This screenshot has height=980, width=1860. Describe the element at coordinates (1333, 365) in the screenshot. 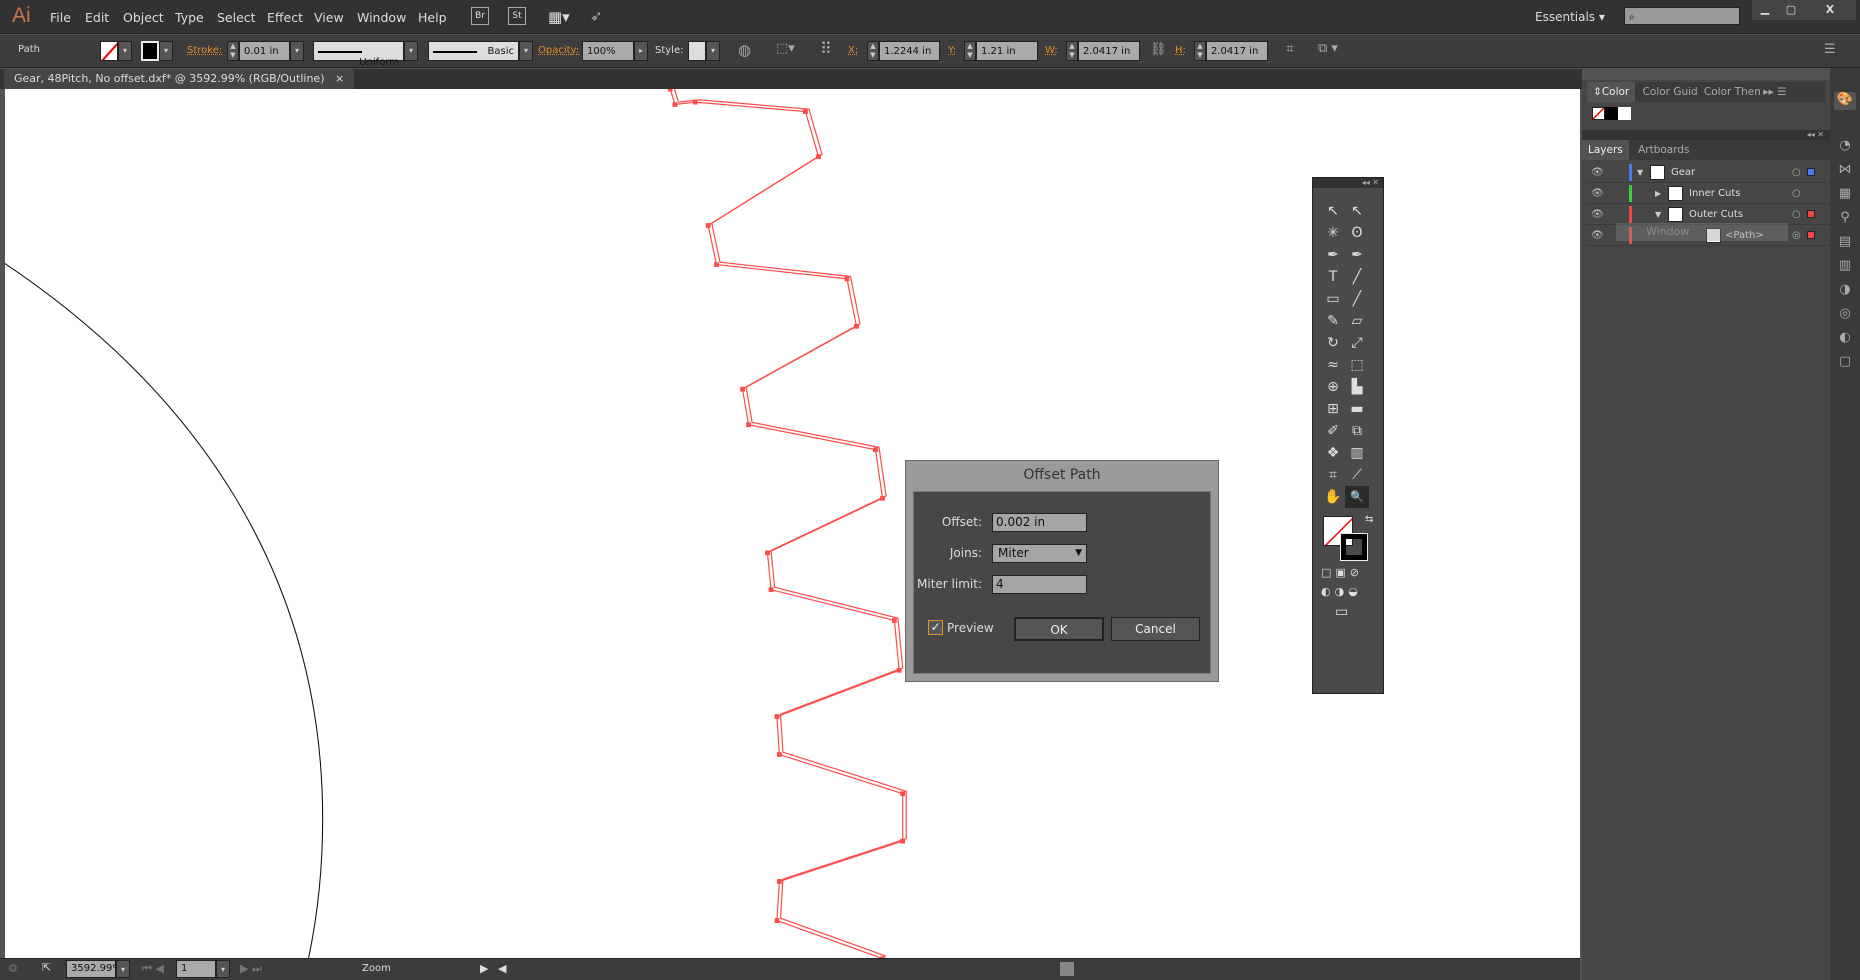

I see `warp-tool: ≈` at that location.